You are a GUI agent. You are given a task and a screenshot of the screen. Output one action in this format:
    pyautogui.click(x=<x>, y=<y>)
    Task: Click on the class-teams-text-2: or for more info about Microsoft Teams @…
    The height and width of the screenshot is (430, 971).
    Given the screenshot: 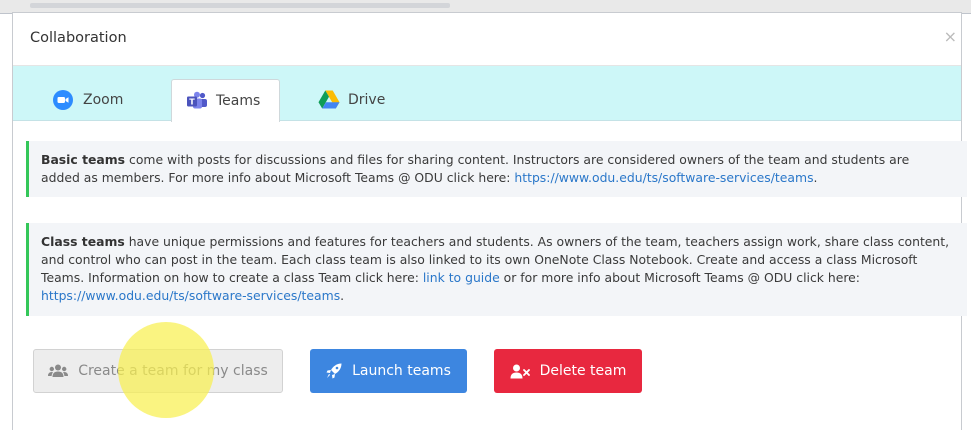 What is the action you would take?
    pyautogui.click(x=679, y=277)
    